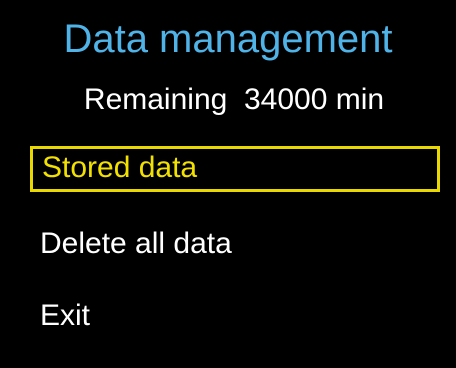 The height and width of the screenshot is (368, 456). What do you see at coordinates (234, 99) in the screenshot?
I see `remaining-time-text: Remaining 34000 min` at bounding box center [234, 99].